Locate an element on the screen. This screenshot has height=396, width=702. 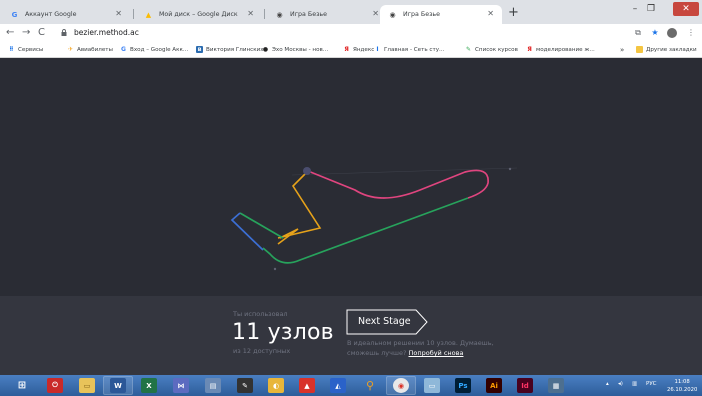
network-icon: I is located at coordinates (377, 49).